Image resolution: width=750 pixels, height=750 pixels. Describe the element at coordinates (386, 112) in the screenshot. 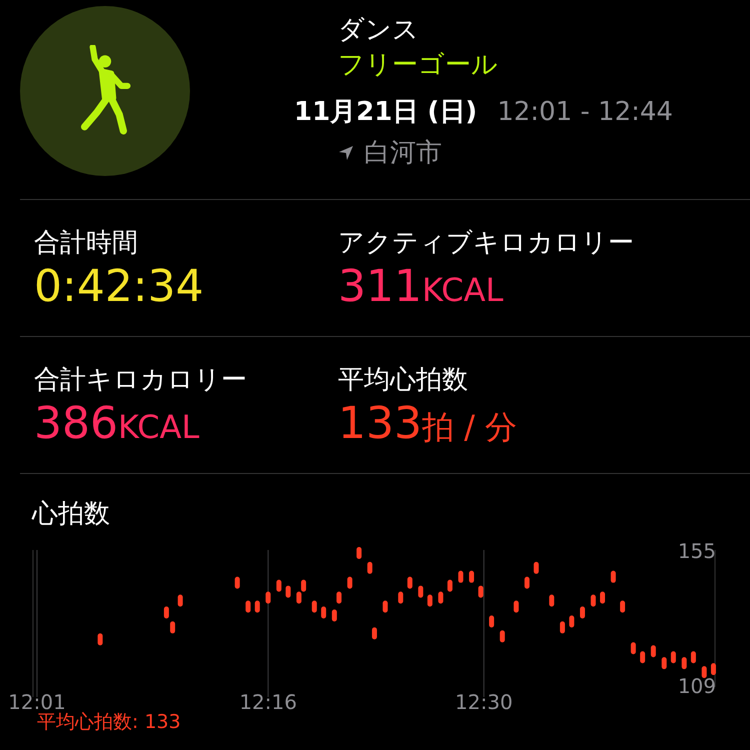

I see `workout-date: 11月21日 (日)` at that location.